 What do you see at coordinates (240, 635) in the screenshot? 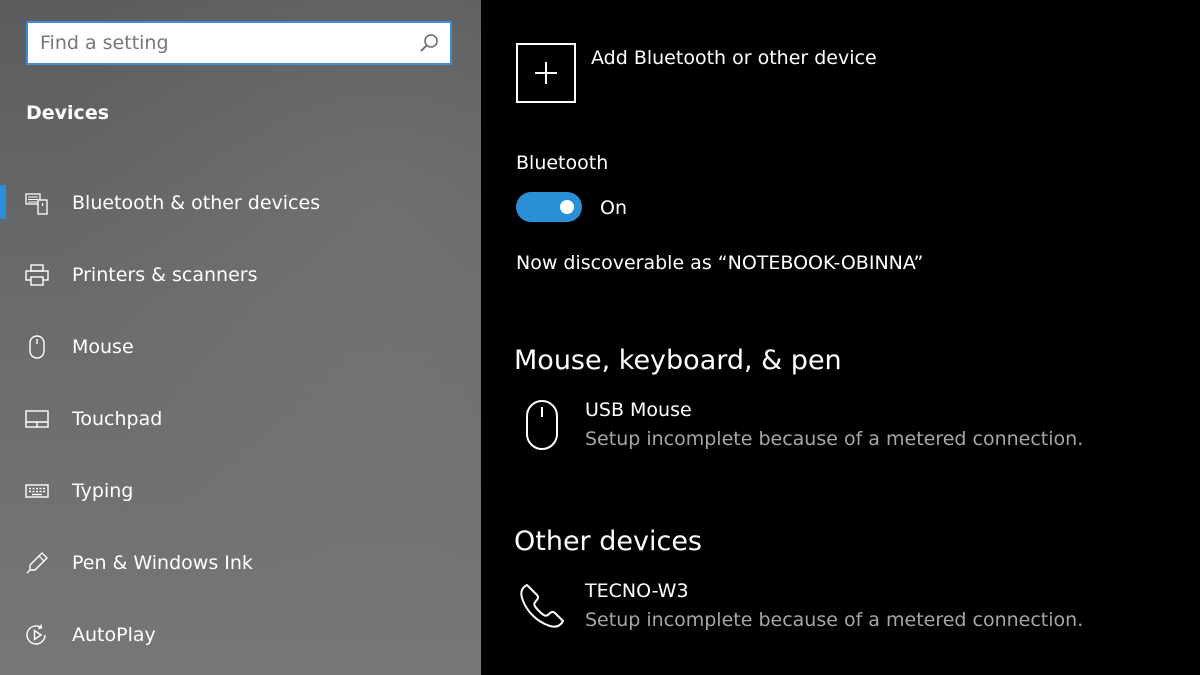
I see `sidebar-item-autoplay: AutoPlay` at bounding box center [240, 635].